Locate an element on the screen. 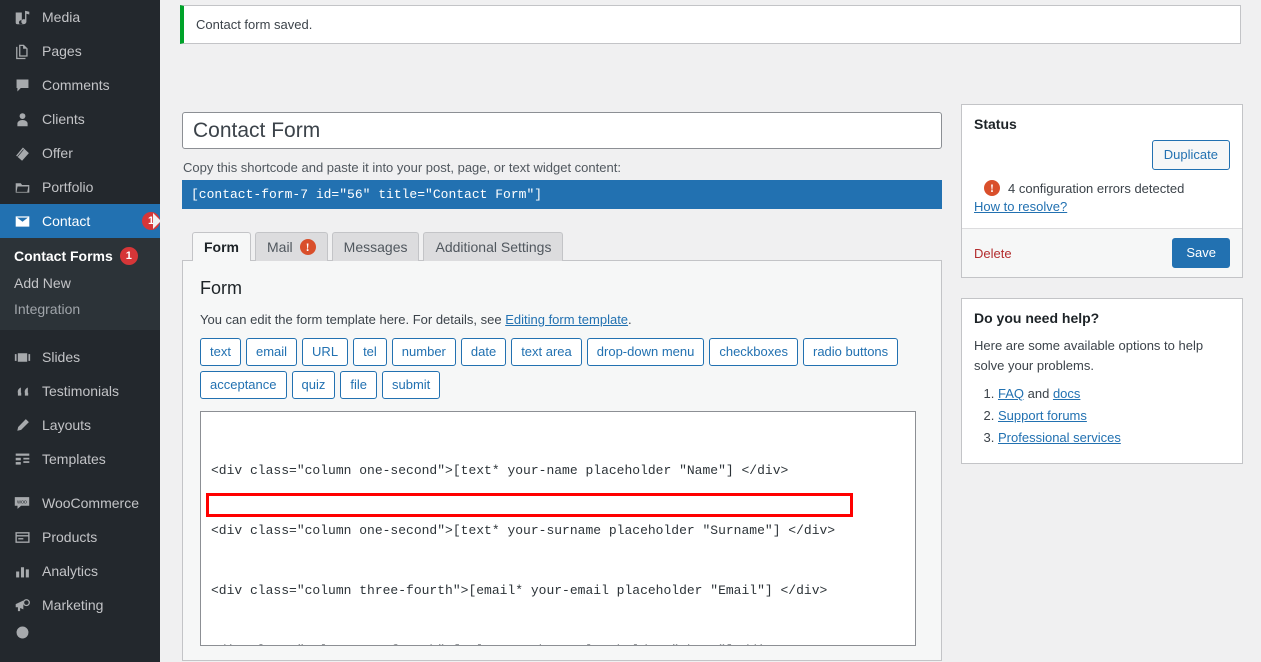 This screenshot has height=662, width=1261. woocommerce-icon: woo is located at coordinates (22, 503).